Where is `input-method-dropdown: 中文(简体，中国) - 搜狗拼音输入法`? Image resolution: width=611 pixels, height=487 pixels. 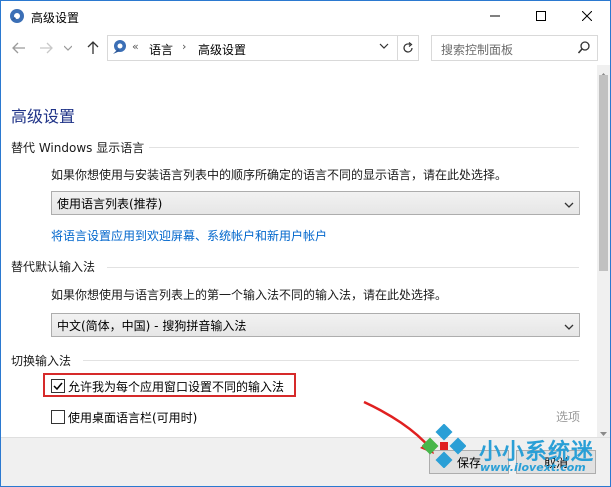 input-method-dropdown: 中文(简体，中国) - 搜狗拼音输入法 is located at coordinates (315, 325).